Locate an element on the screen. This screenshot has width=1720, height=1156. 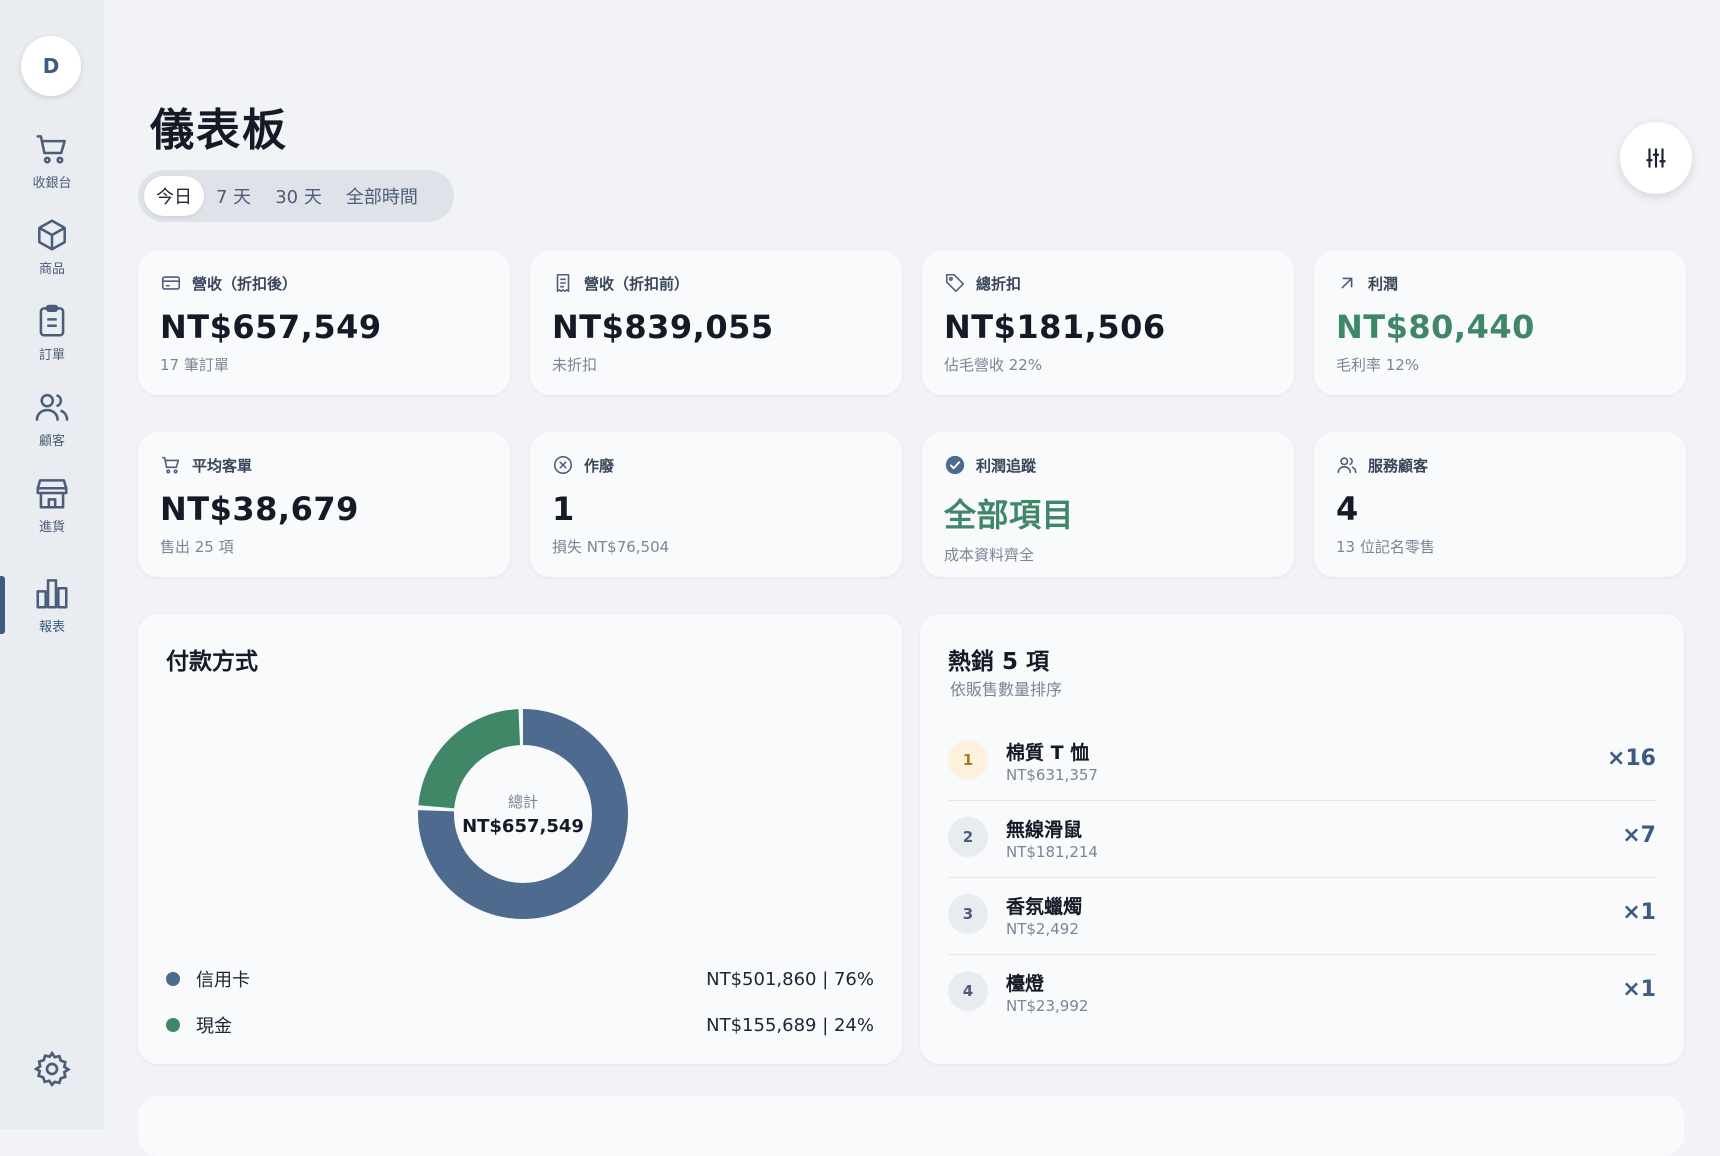
legend-row-card: 信用卡 NT$501,860 | 76% is located at coordinates (520, 979).